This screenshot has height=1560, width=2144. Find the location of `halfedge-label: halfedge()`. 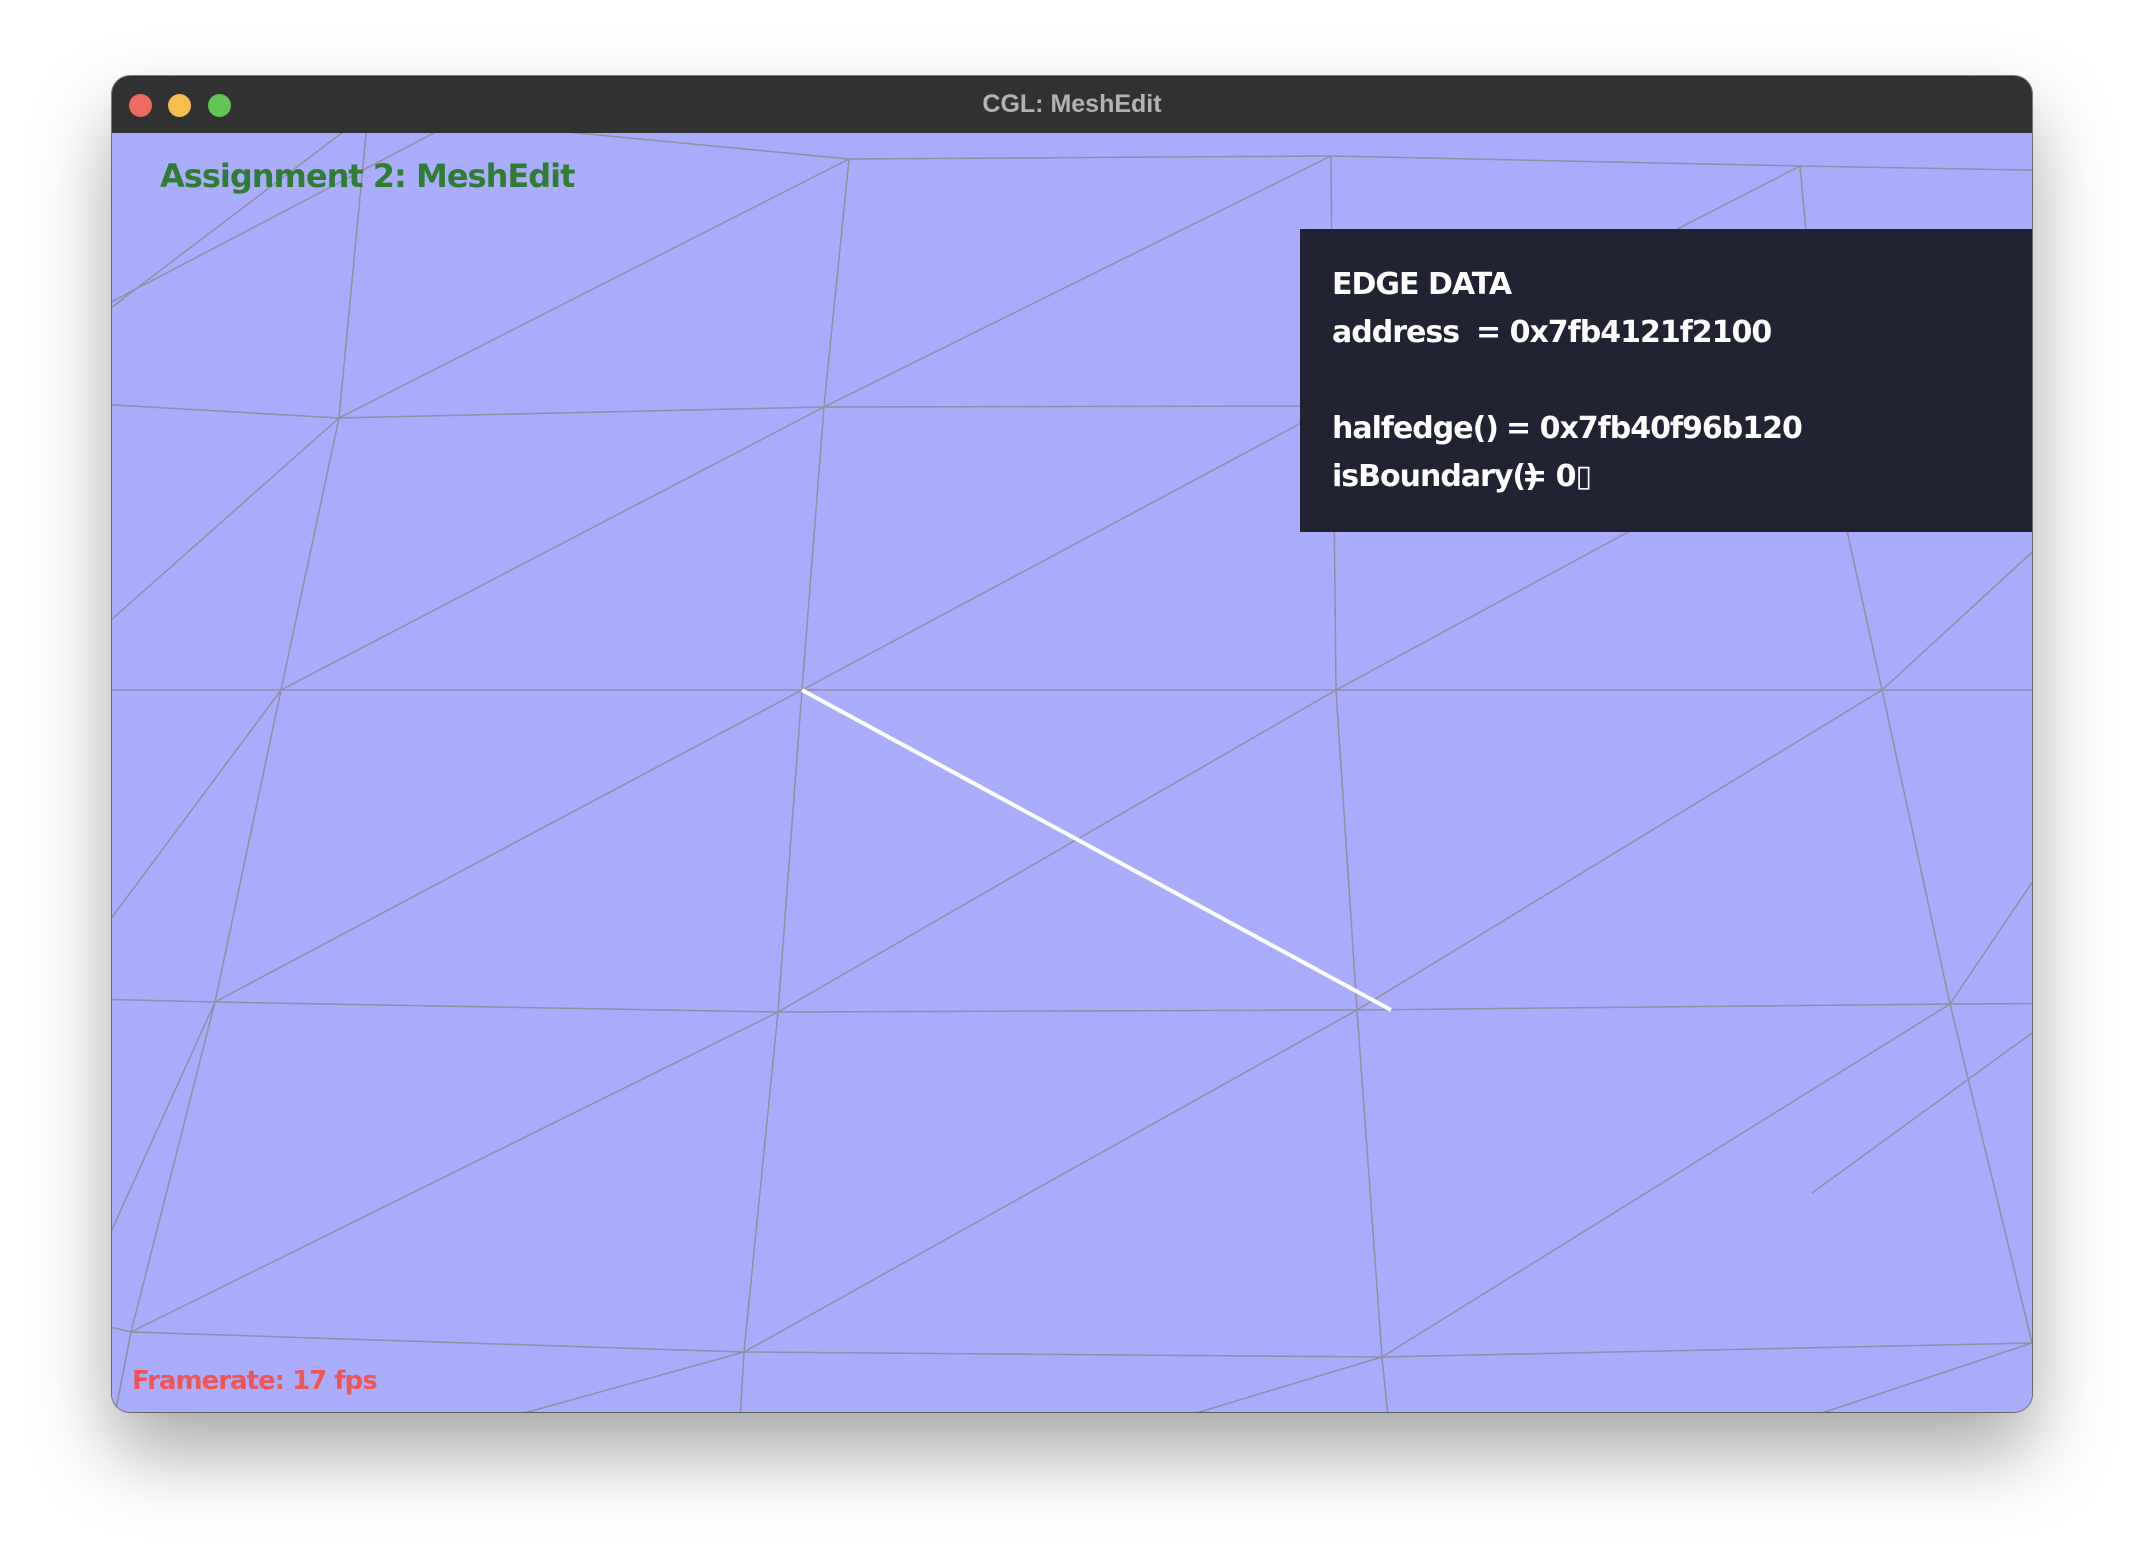

halfedge-label: halfedge() is located at coordinates (1415, 428).